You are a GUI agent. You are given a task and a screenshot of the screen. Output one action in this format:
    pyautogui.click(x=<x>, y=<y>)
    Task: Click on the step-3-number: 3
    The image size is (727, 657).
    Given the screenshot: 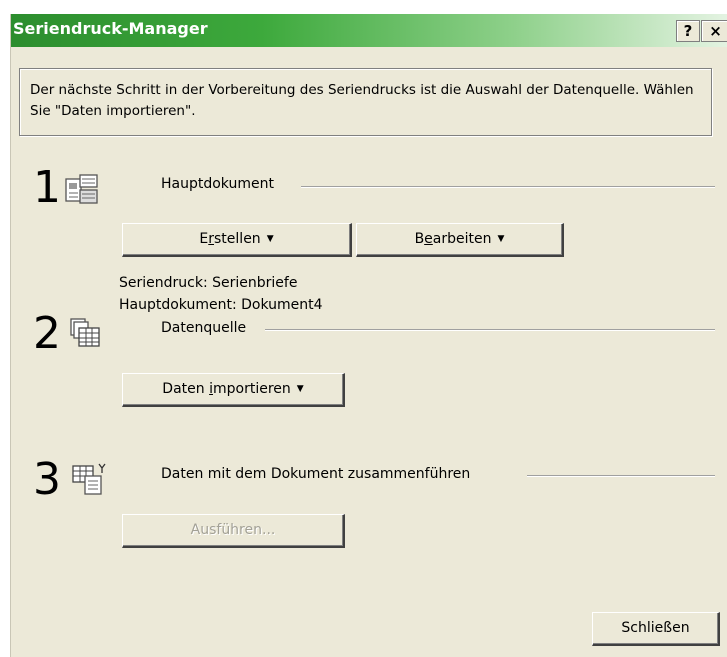 What is the action you would take?
    pyautogui.click(x=47, y=479)
    